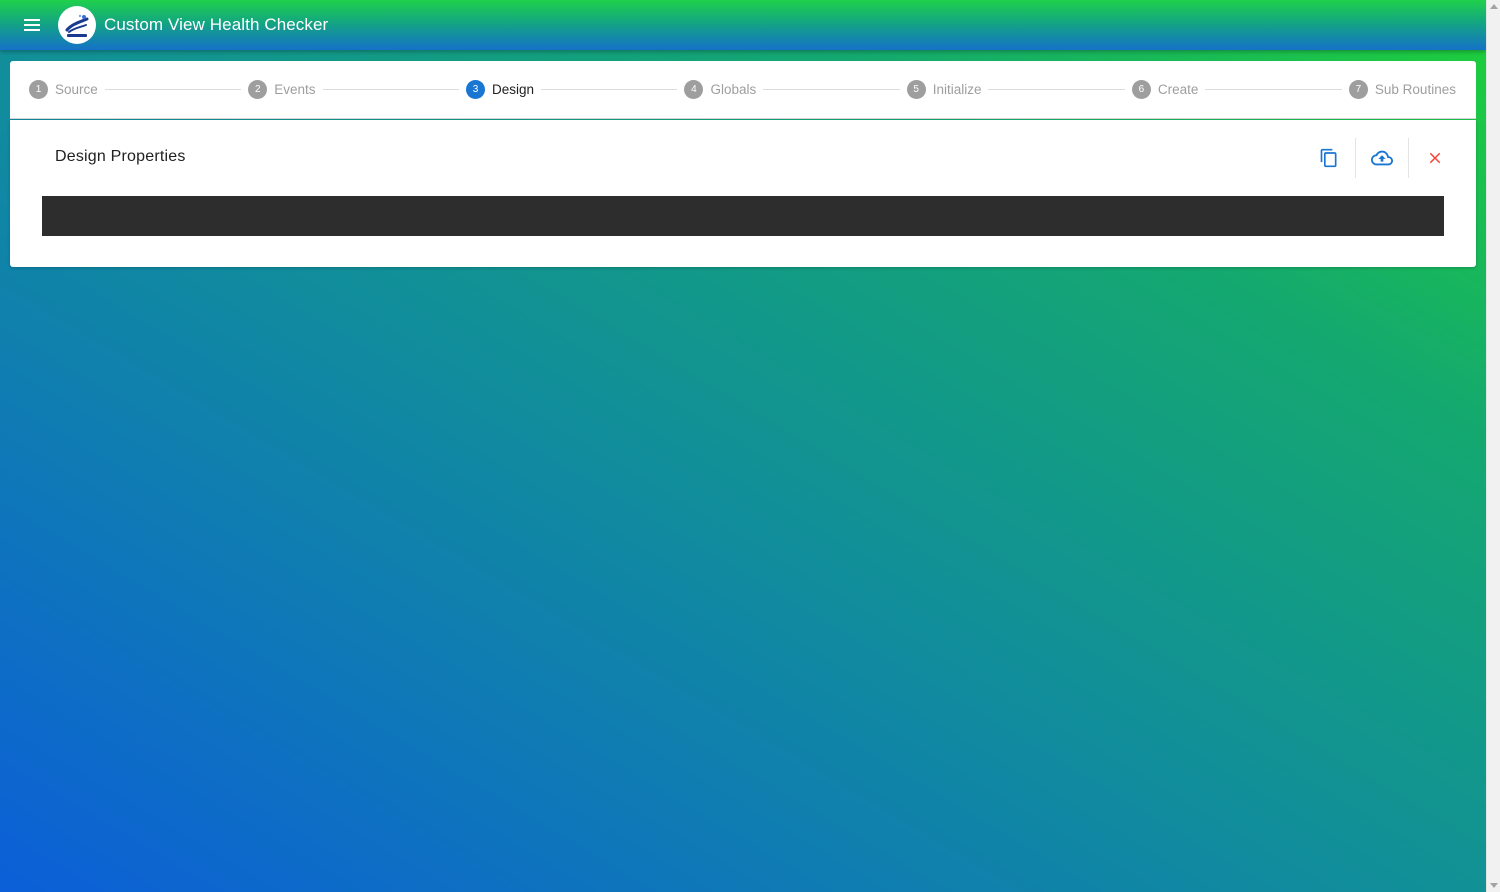 This screenshot has width=1500, height=892. I want to click on card-title: Design Properties, so click(120, 156).